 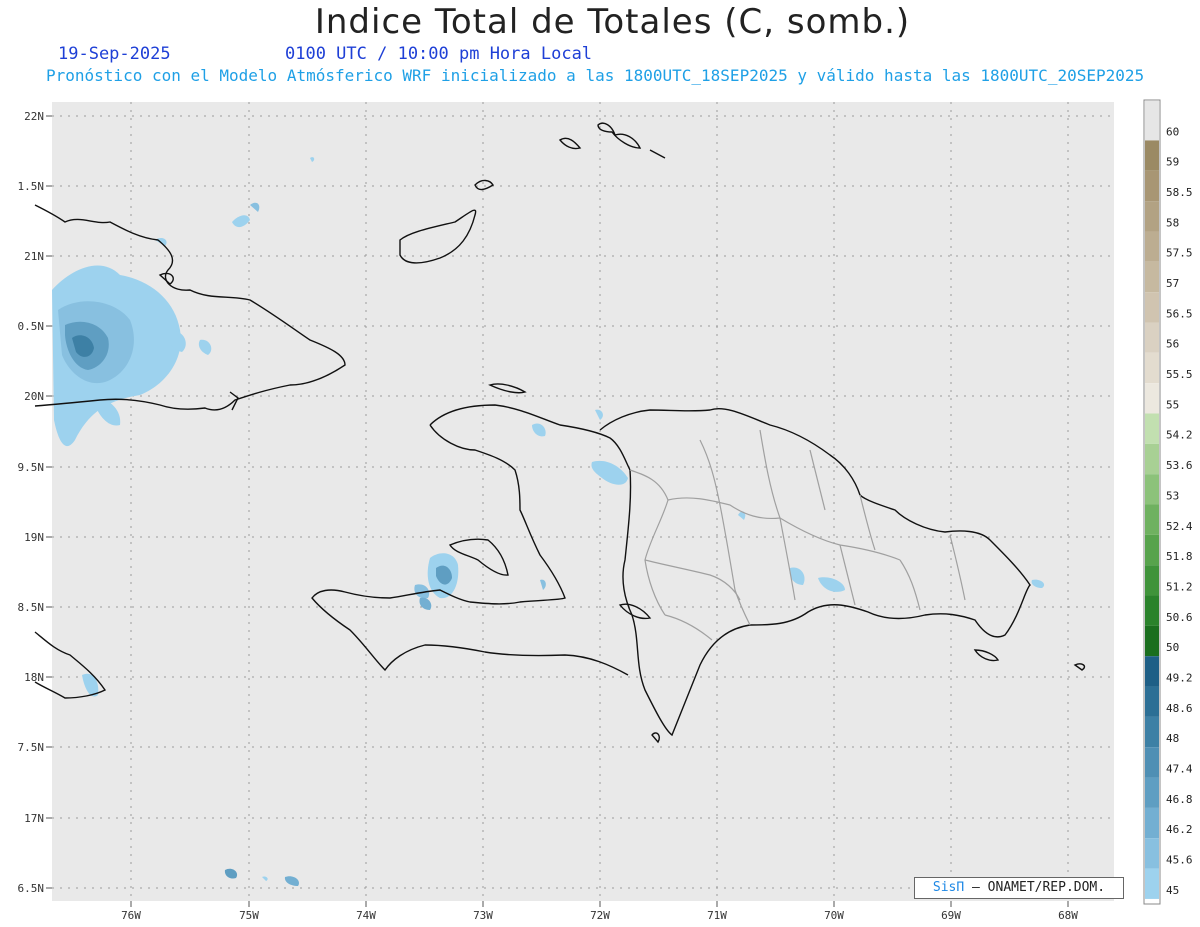 I want to click on lon-label: 69W, so click(x=951, y=915).